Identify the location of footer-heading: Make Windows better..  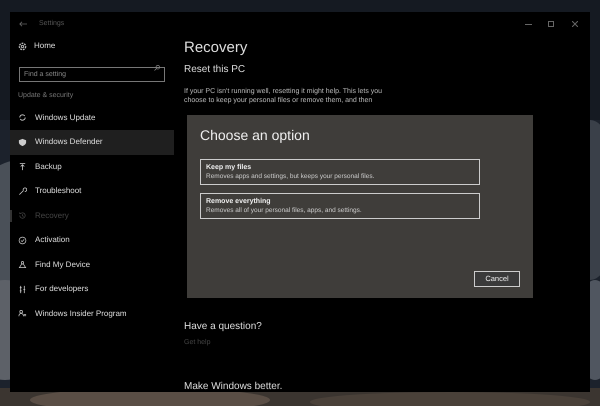
(234, 387).